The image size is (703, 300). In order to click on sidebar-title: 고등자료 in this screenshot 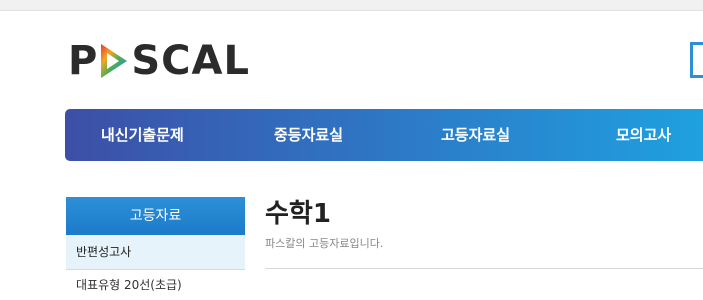, I will do `click(155, 216)`.